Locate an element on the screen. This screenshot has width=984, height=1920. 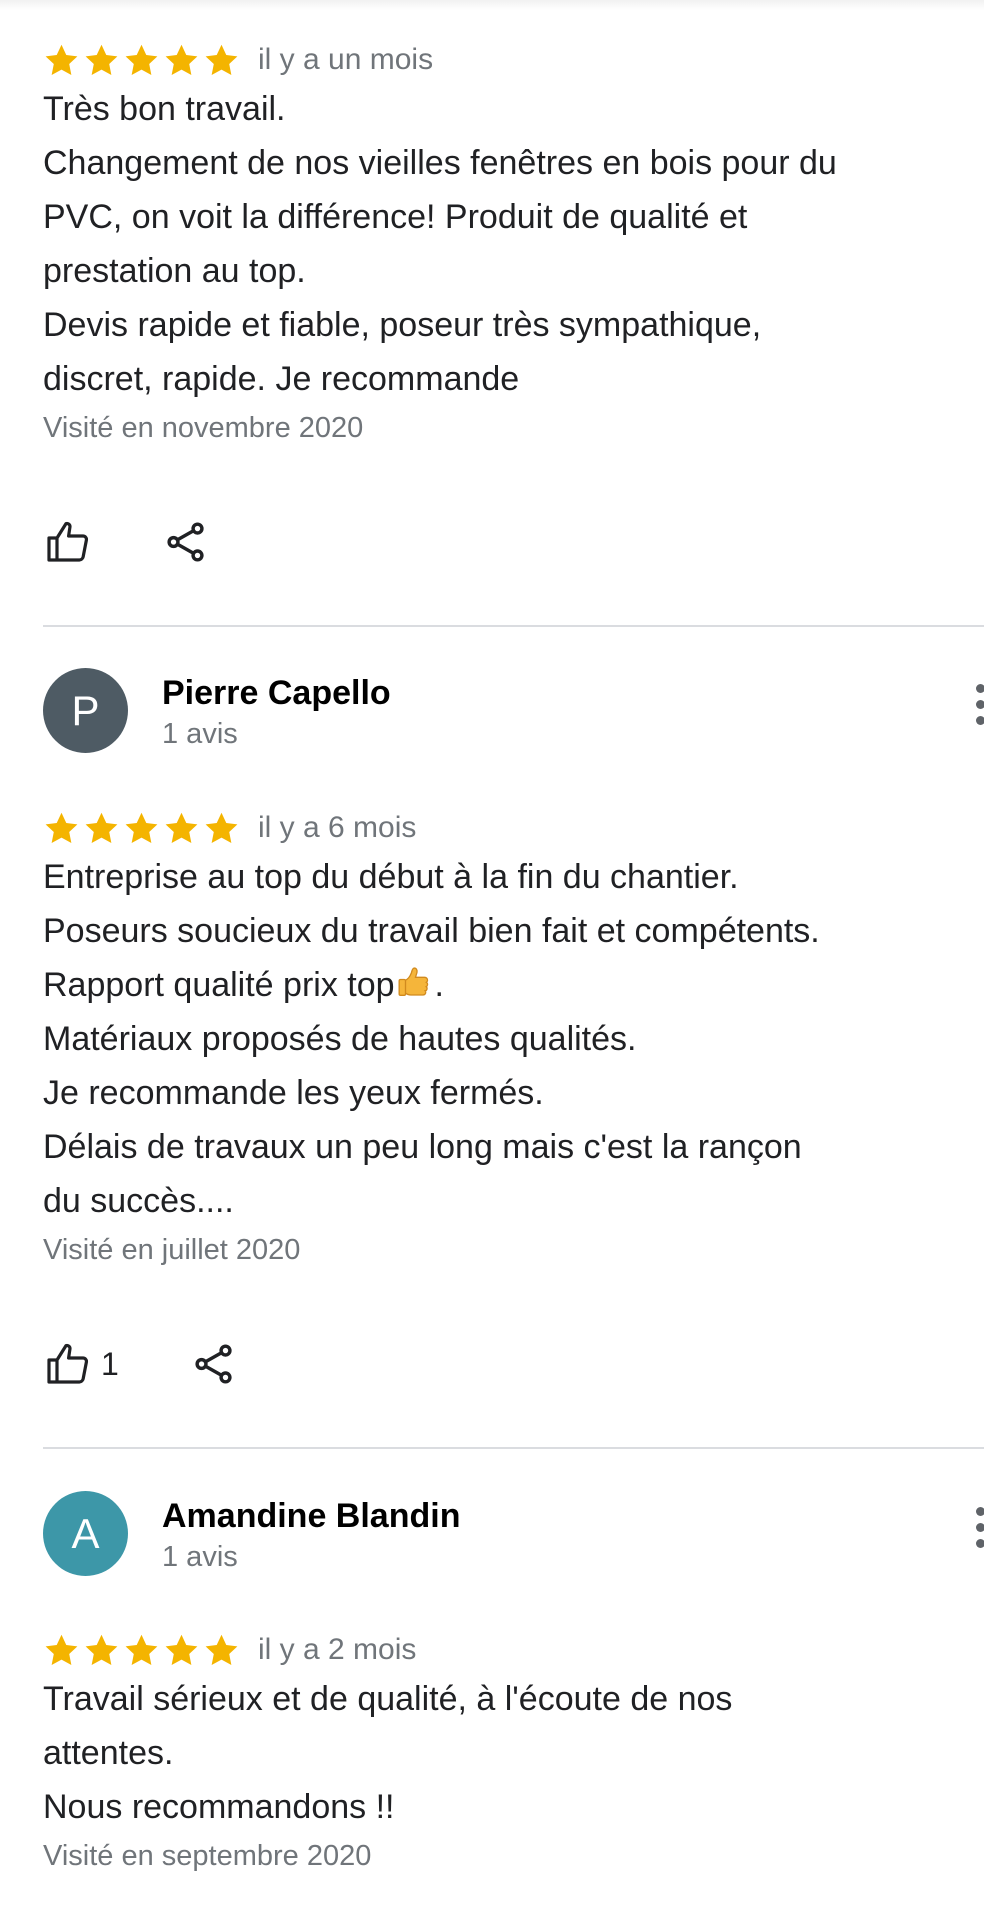
like-button: 1 is located at coordinates (81, 1364).